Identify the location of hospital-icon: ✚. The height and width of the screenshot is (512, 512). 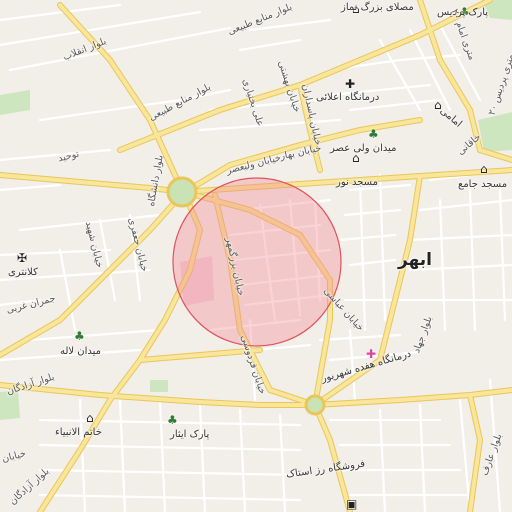
(350, 84).